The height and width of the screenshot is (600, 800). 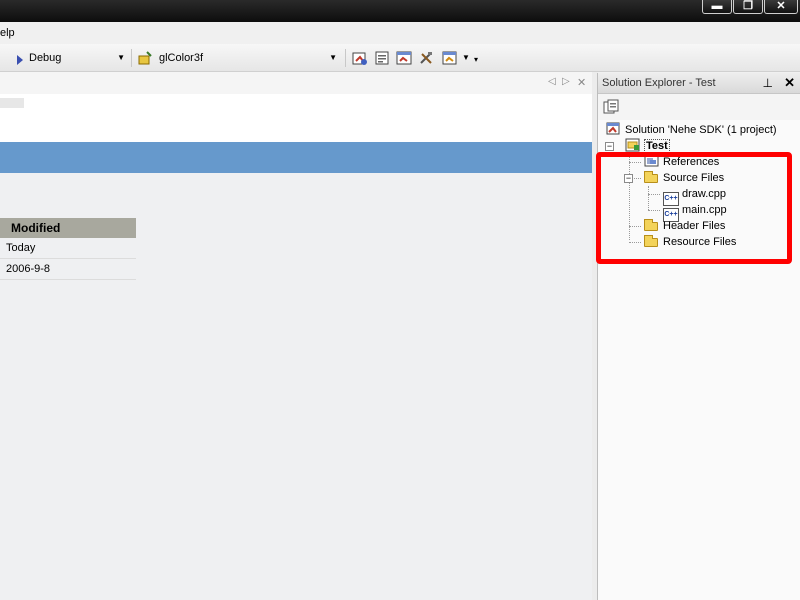 I want to click on modified-cell: Today, so click(x=68, y=248).